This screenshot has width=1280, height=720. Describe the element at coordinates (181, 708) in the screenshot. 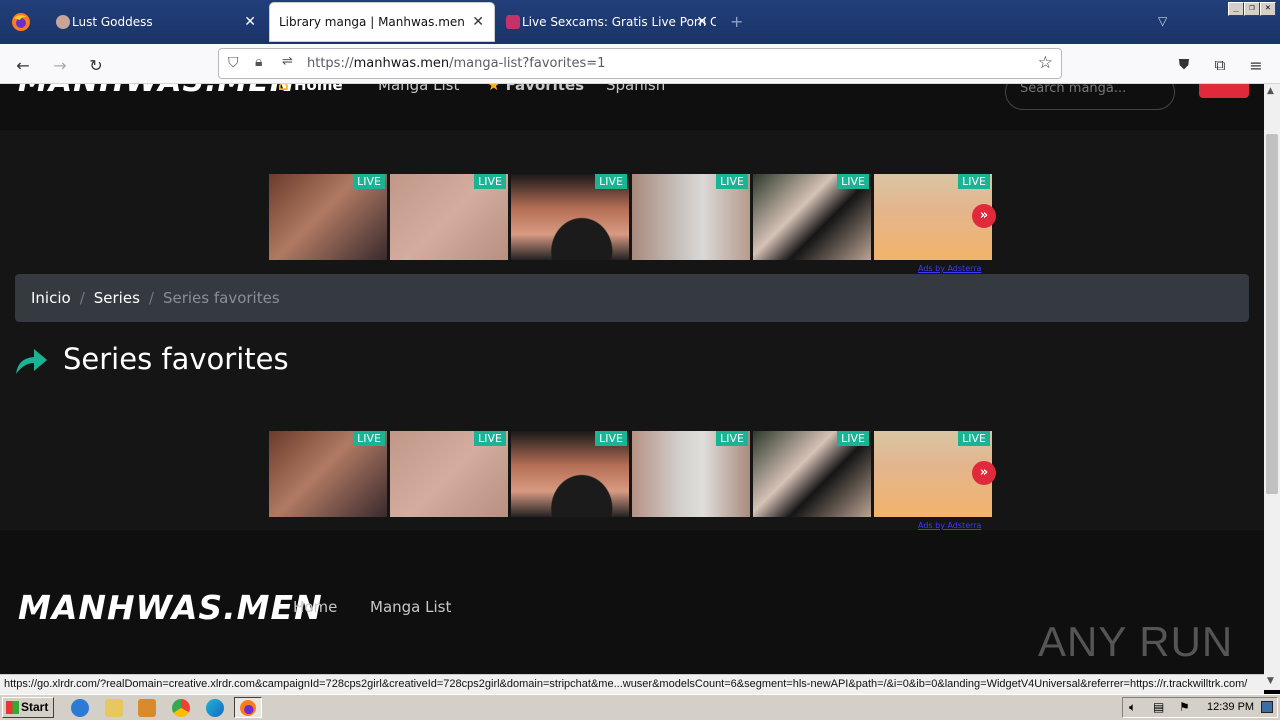

I see `chrome-icon` at that location.